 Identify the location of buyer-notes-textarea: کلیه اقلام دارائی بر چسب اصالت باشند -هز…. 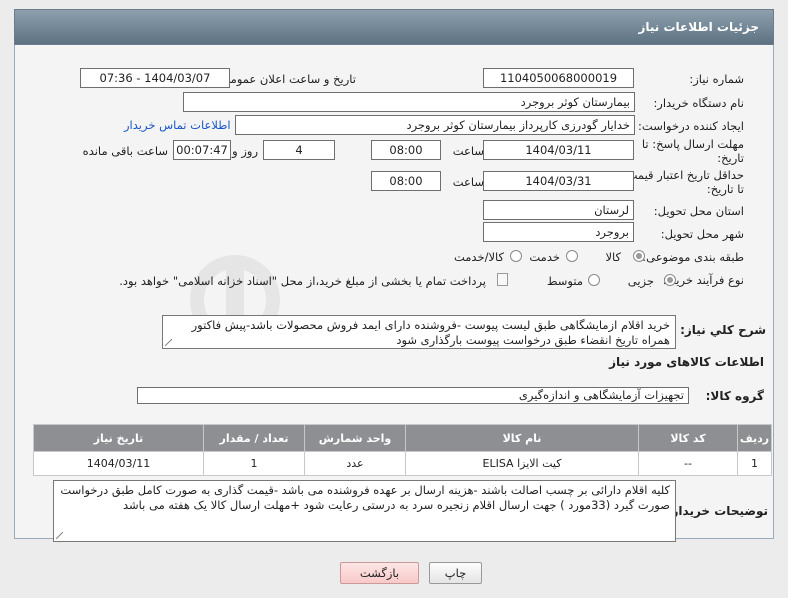
(364, 511).